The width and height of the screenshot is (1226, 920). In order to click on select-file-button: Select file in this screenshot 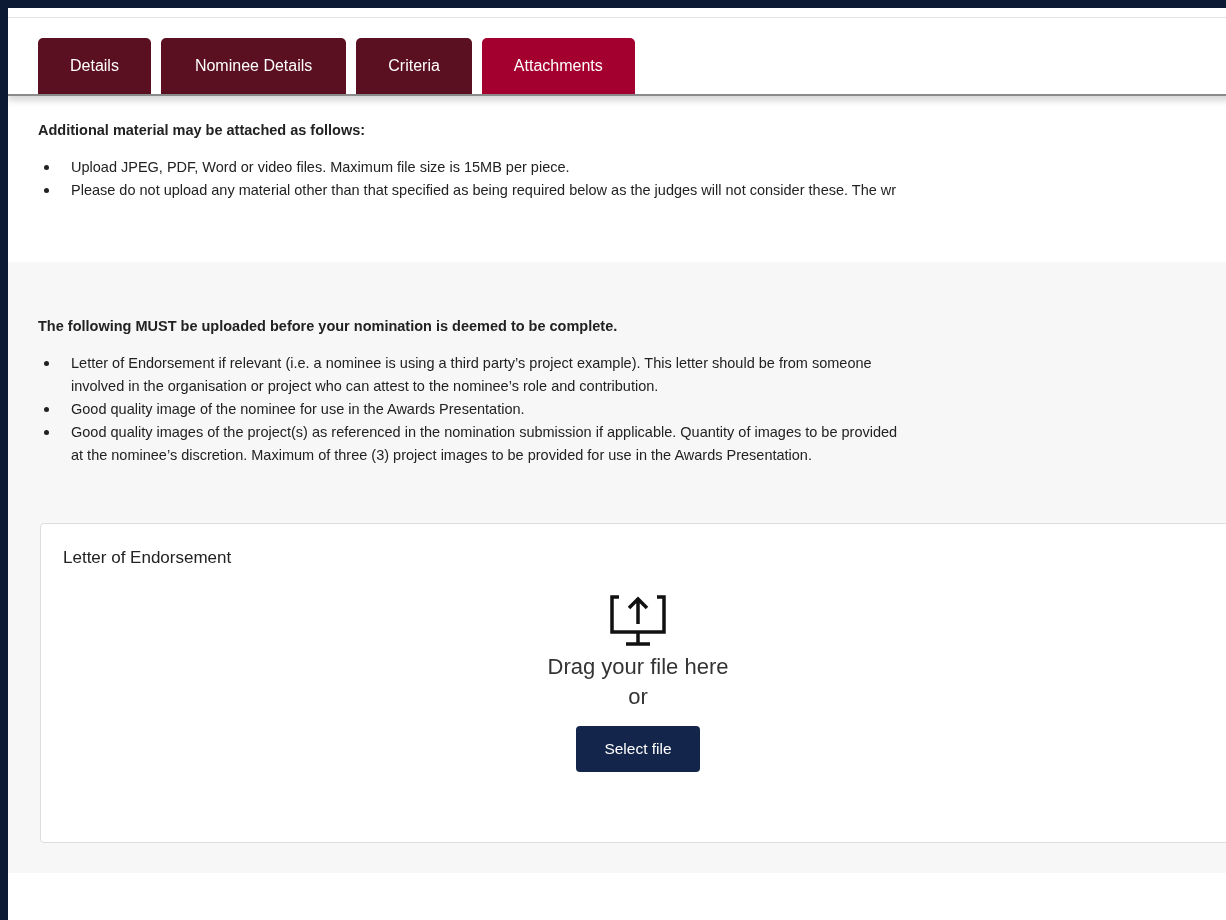, I will do `click(638, 749)`.